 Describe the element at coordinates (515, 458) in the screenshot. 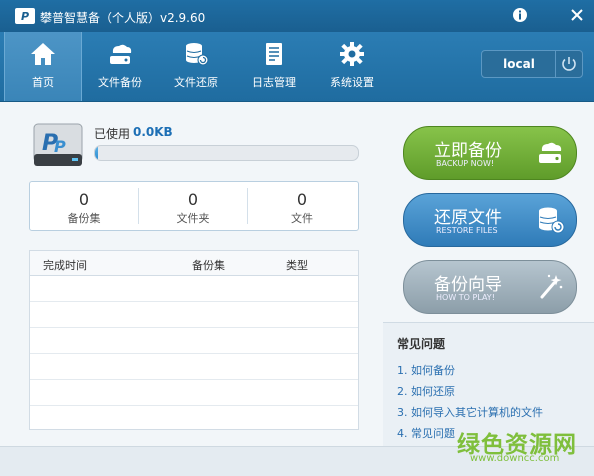

I see `watermark-url: www.downcc.com` at that location.